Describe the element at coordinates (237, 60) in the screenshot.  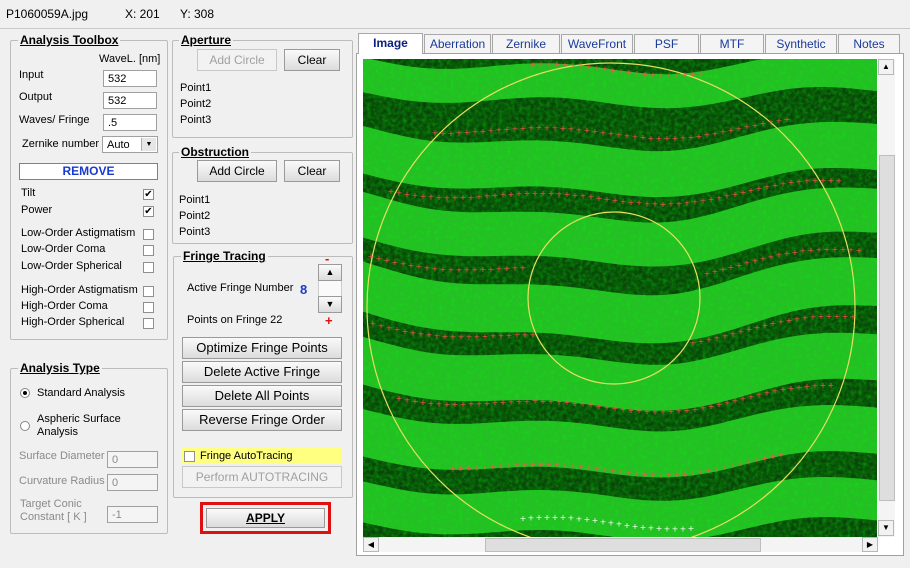
I see `aperture-add-circle-button: Add Circle` at that location.